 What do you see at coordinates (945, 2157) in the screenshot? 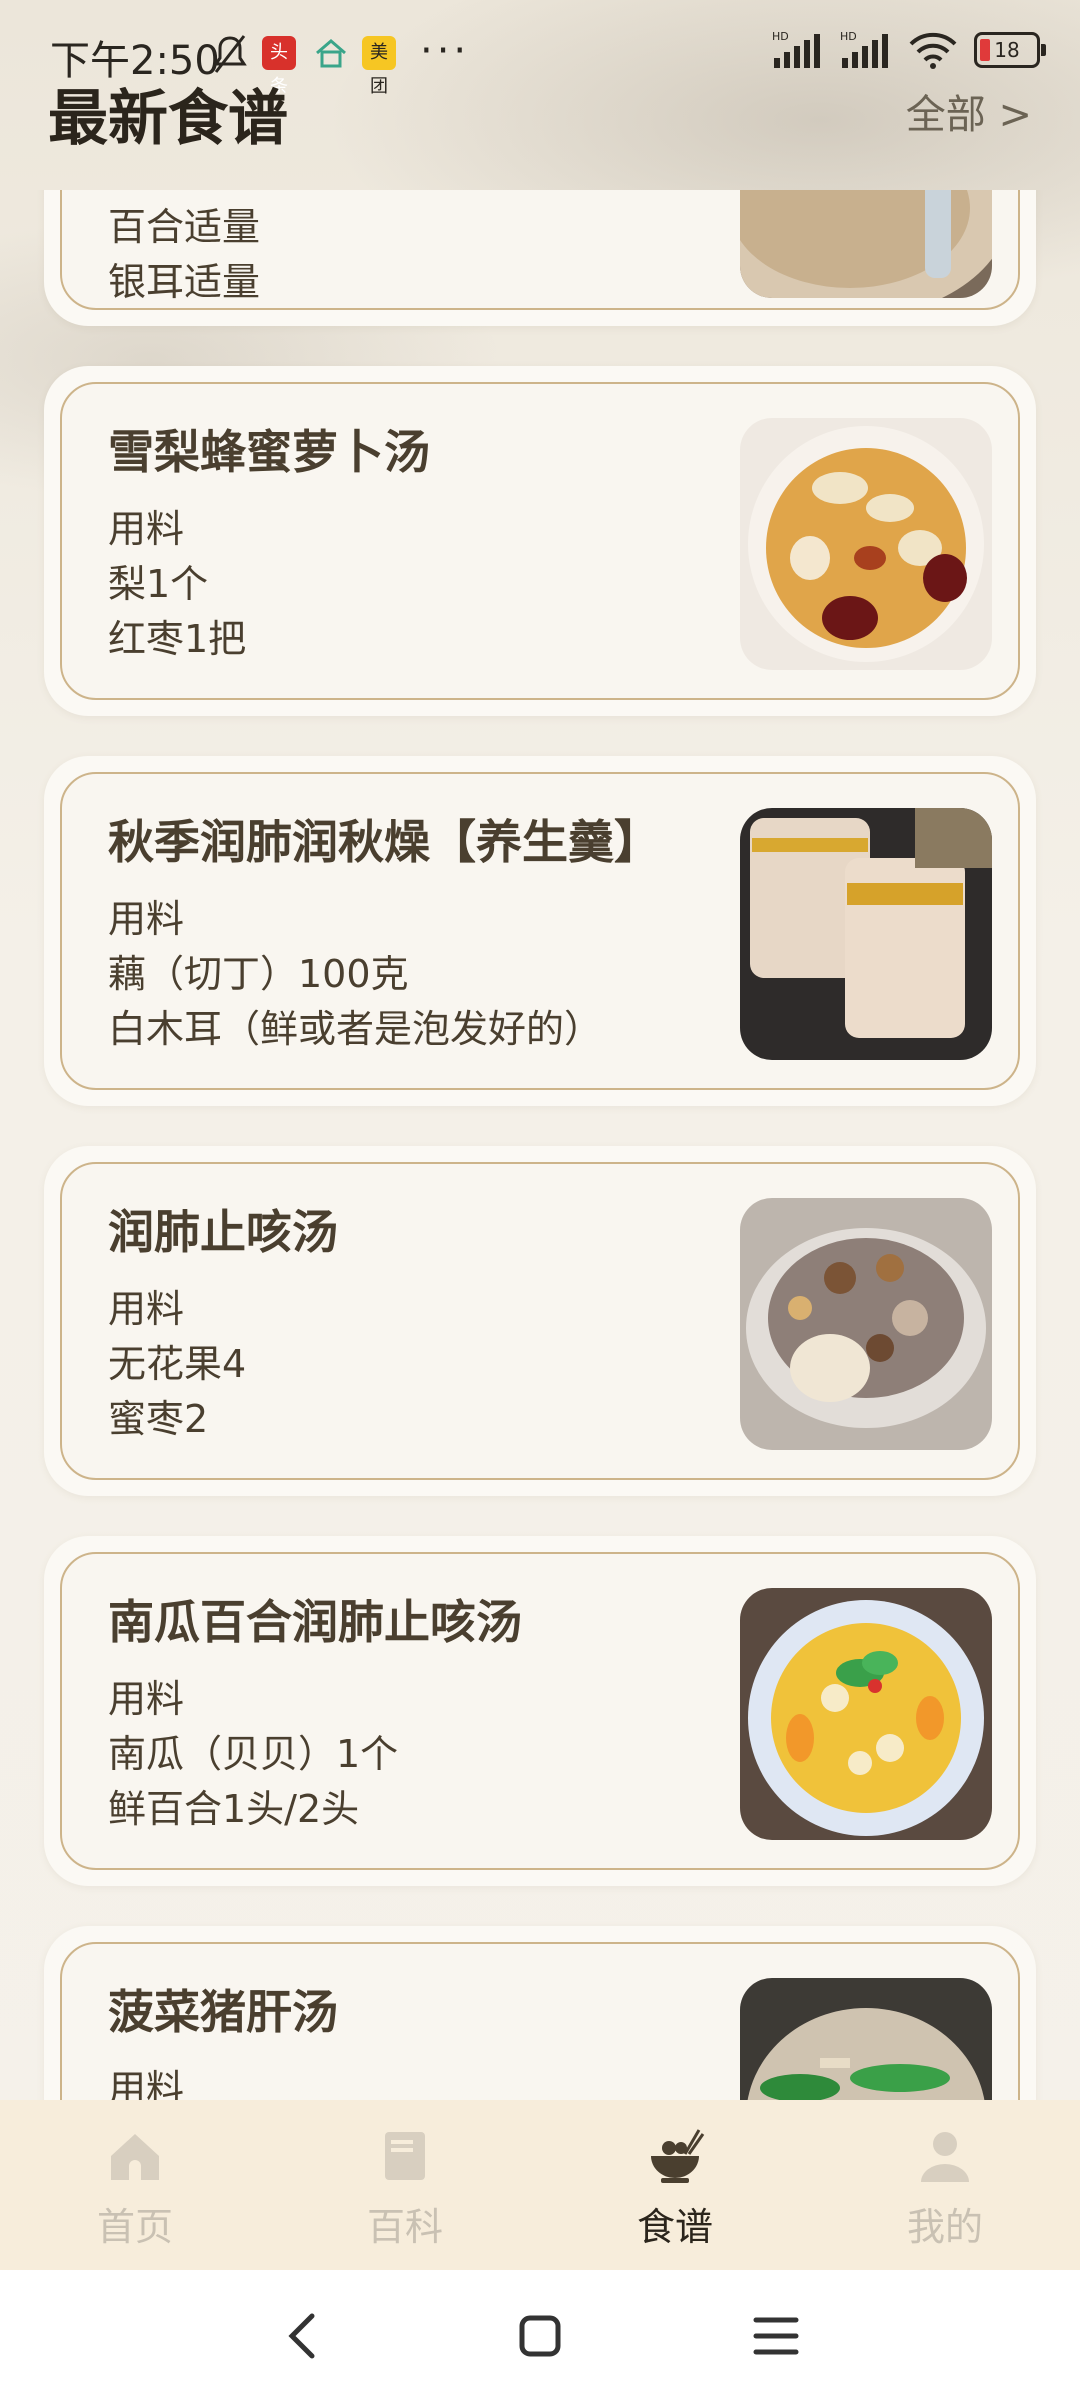
I see `user-icon` at bounding box center [945, 2157].